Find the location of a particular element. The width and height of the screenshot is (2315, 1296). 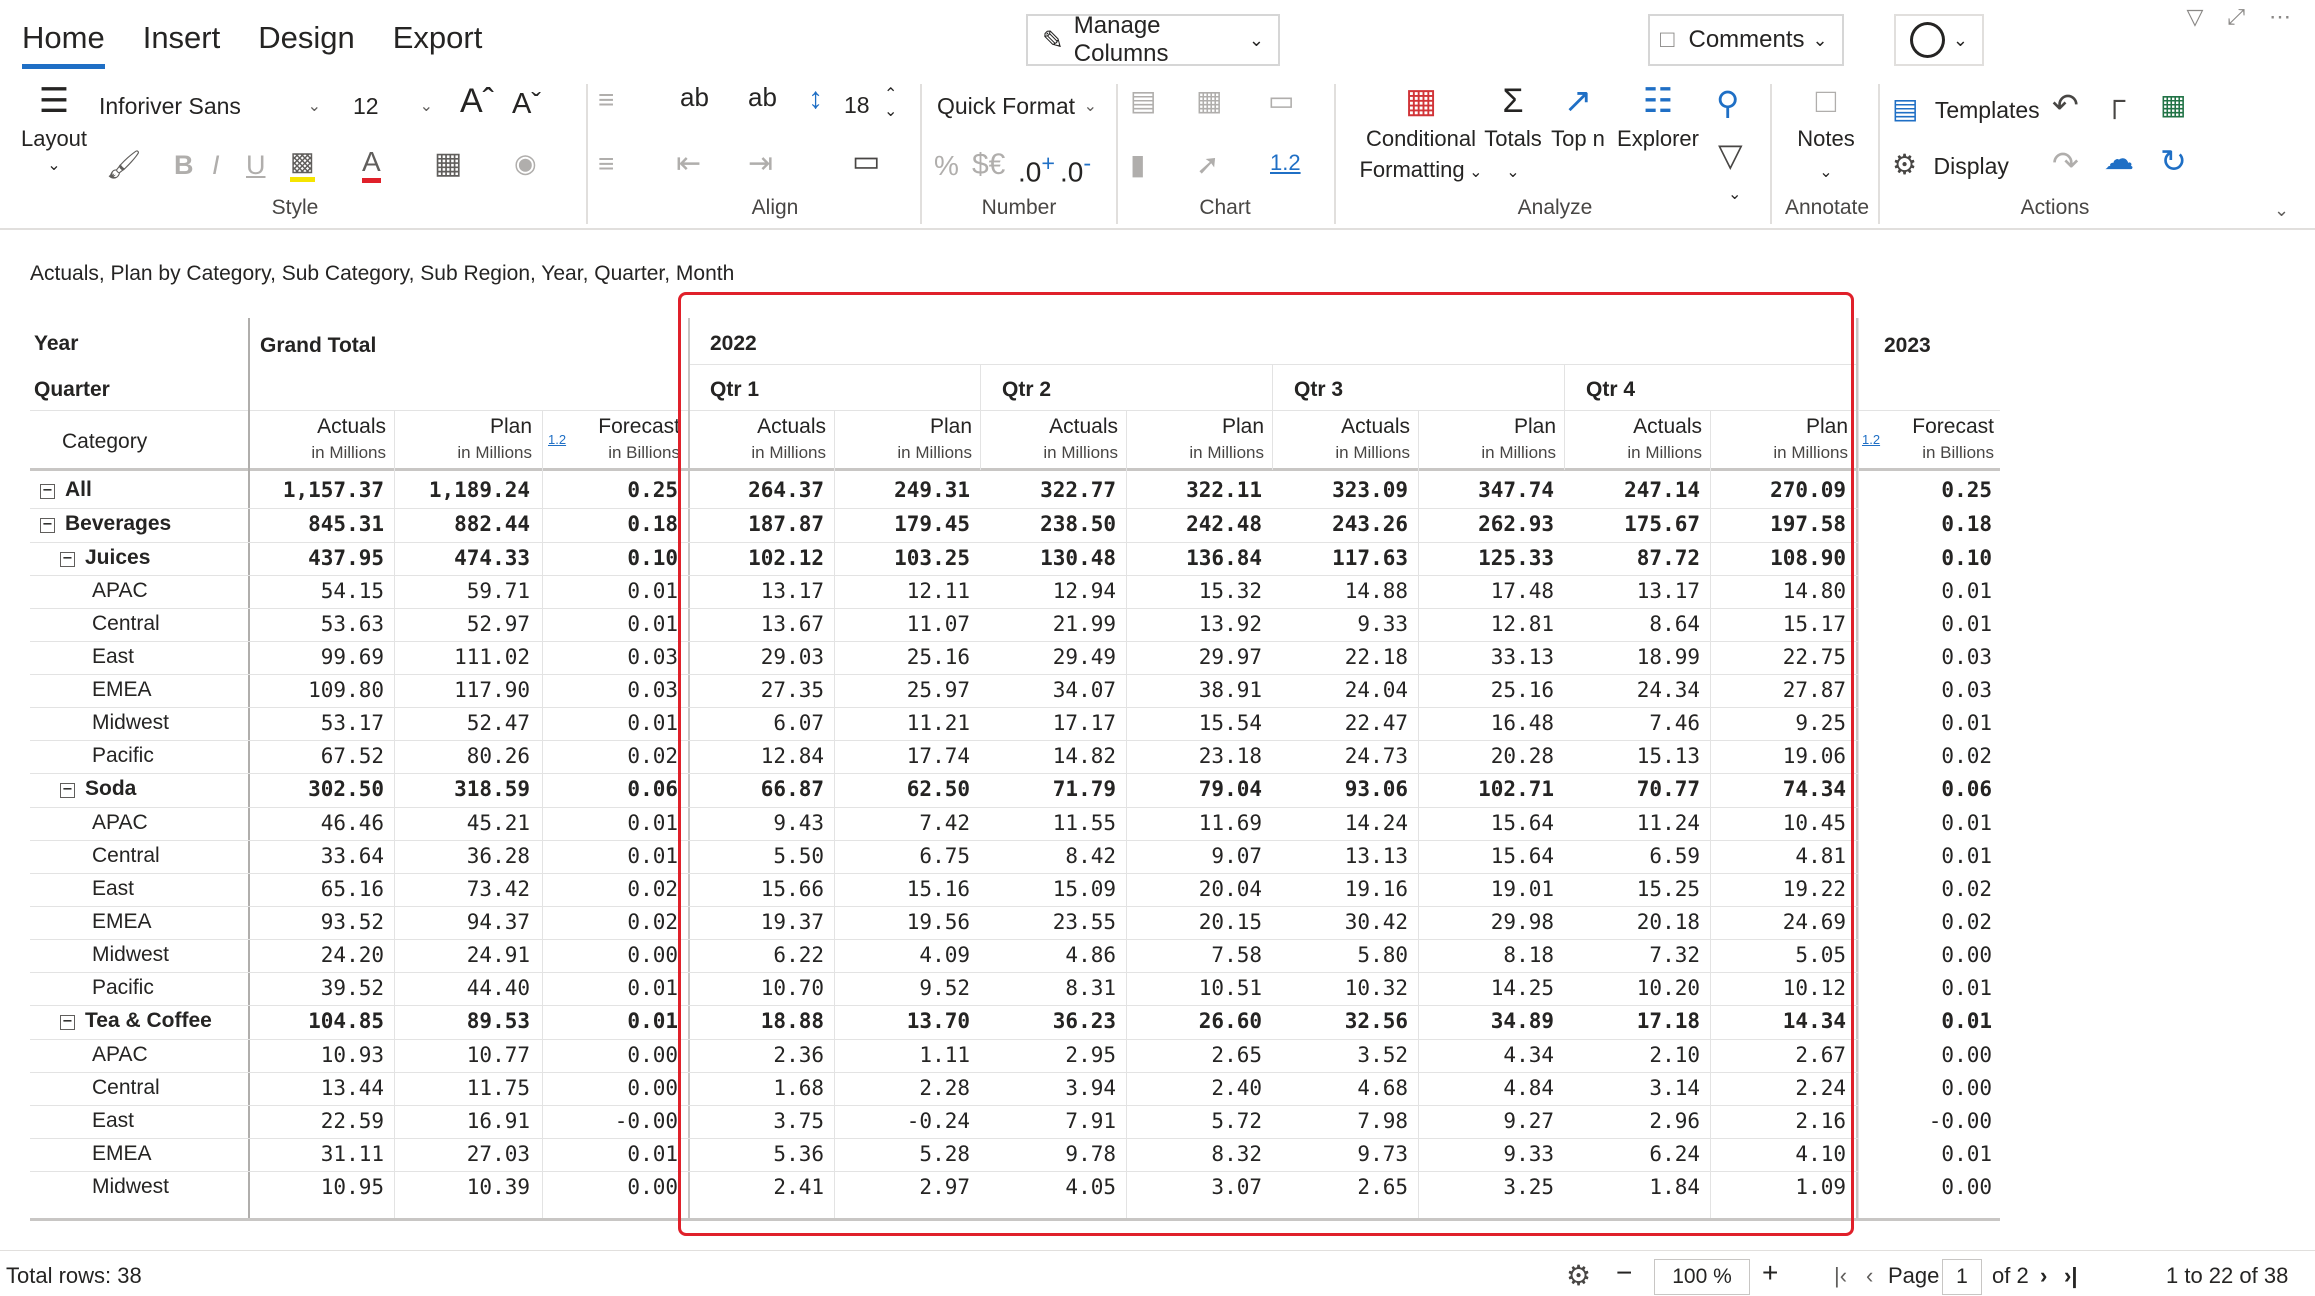

value-cell: 3.25 is located at coordinates (1486, 1187).